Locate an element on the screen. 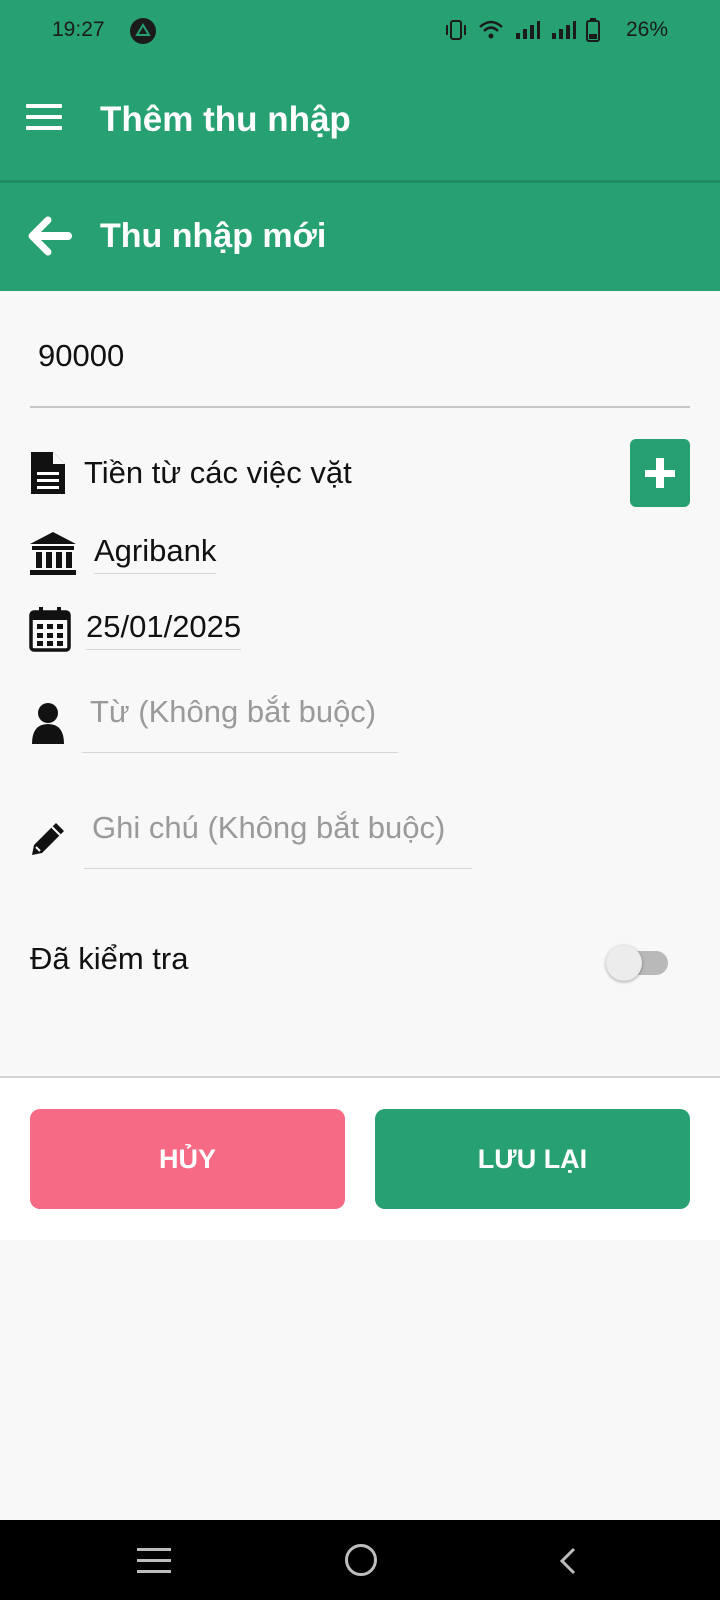  note-row: Ghi chú (Không bắt buộc) is located at coordinates (250, 839).